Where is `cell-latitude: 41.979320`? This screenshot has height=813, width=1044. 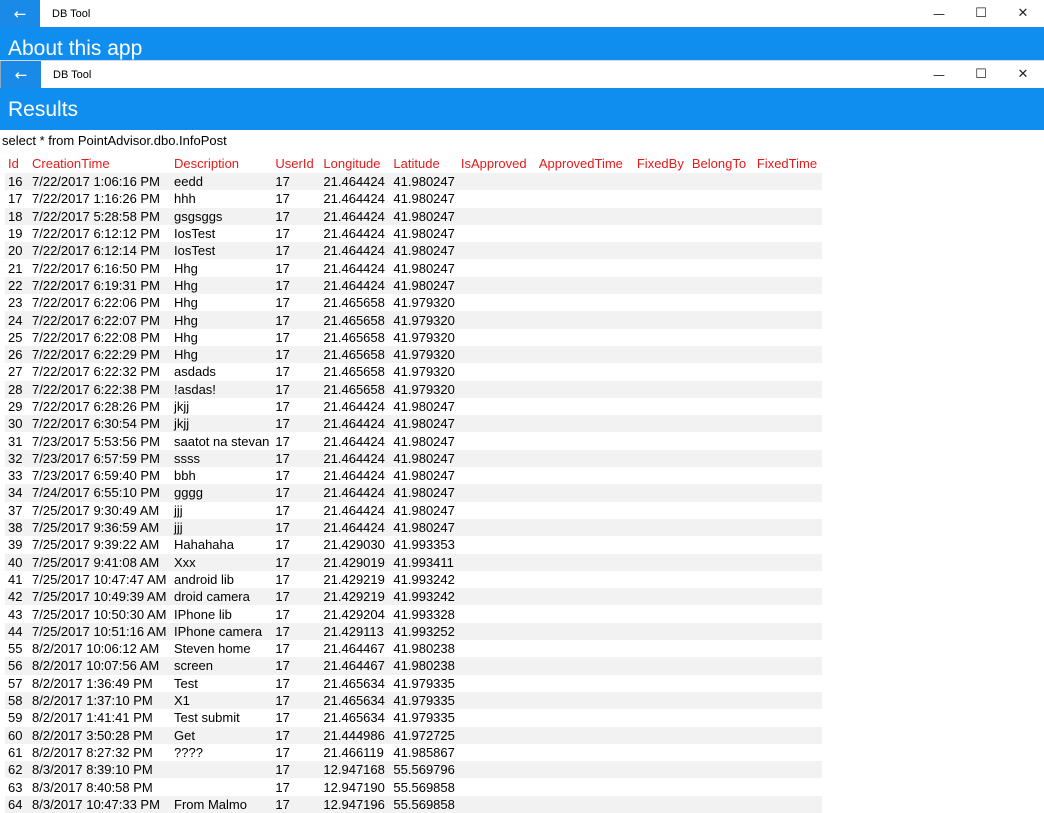 cell-latitude: 41.979320 is located at coordinates (424, 320).